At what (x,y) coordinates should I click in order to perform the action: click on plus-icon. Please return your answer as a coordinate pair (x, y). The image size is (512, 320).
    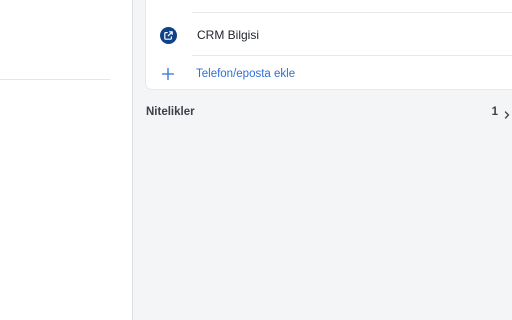
    Looking at the image, I should click on (168, 74).